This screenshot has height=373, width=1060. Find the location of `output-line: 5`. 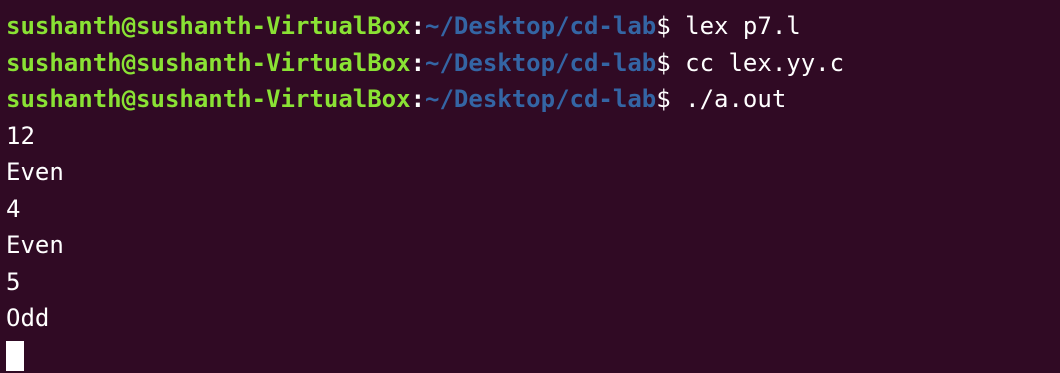

output-line: 5 is located at coordinates (533, 282).